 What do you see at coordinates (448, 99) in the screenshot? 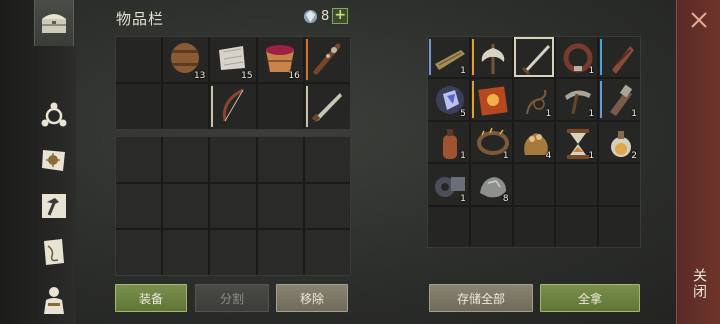
I see `item-slot-crystal-ore: 5` at bounding box center [448, 99].